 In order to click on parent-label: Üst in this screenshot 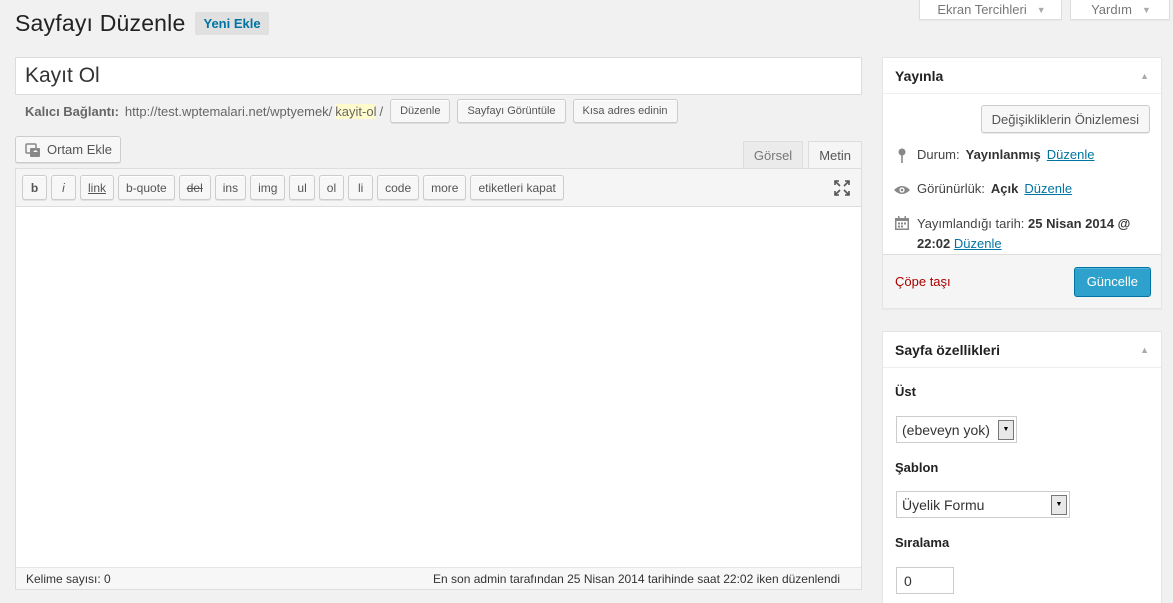, I will do `click(905, 391)`.